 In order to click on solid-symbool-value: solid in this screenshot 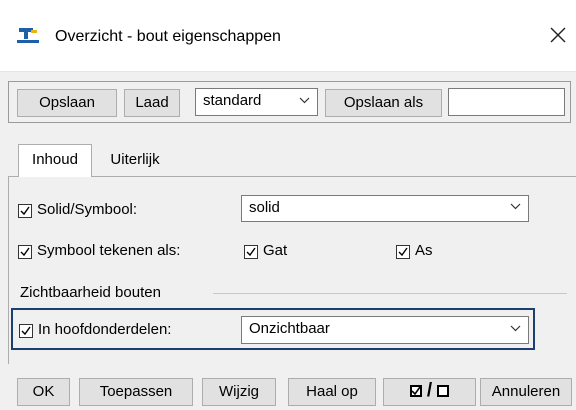, I will do `click(264, 207)`.